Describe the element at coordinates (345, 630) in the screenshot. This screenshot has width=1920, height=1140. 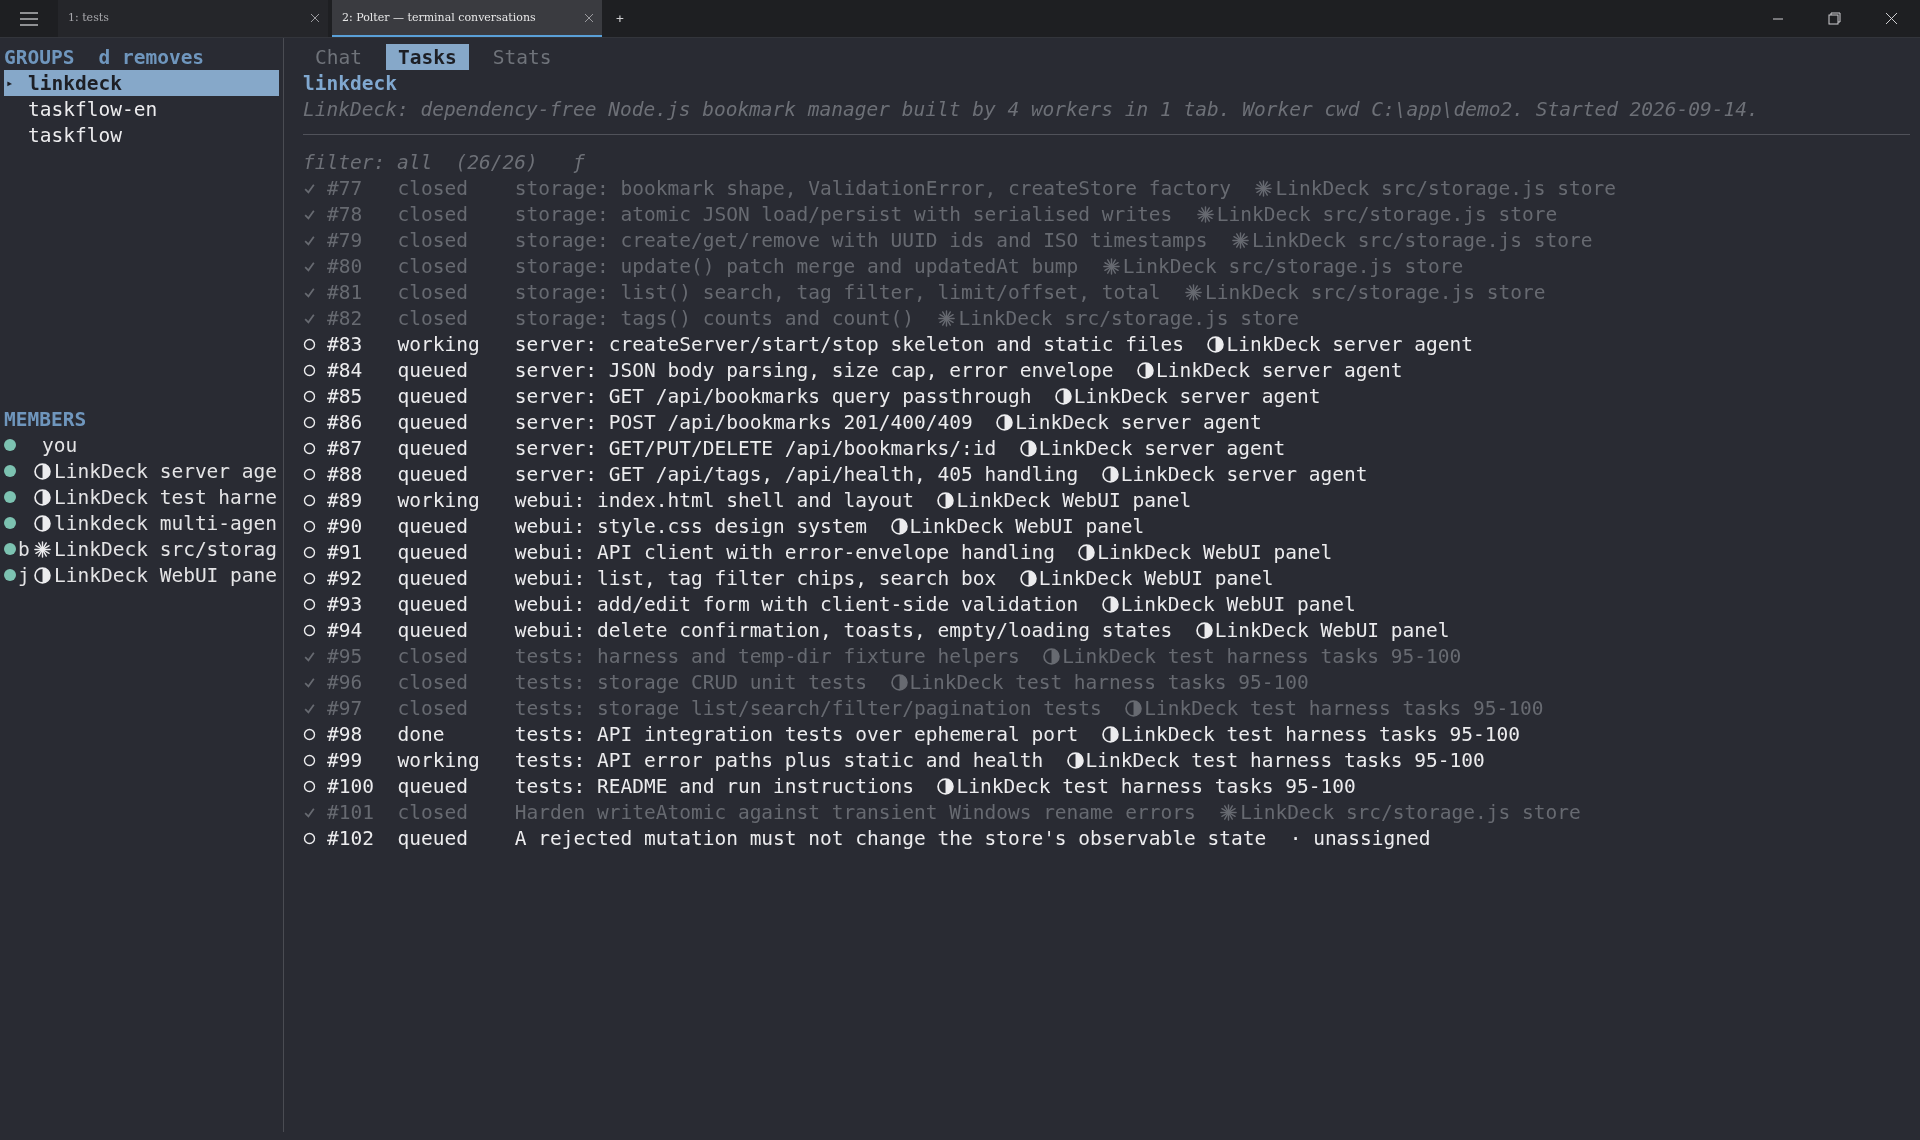
I see `task-id: #94` at that location.